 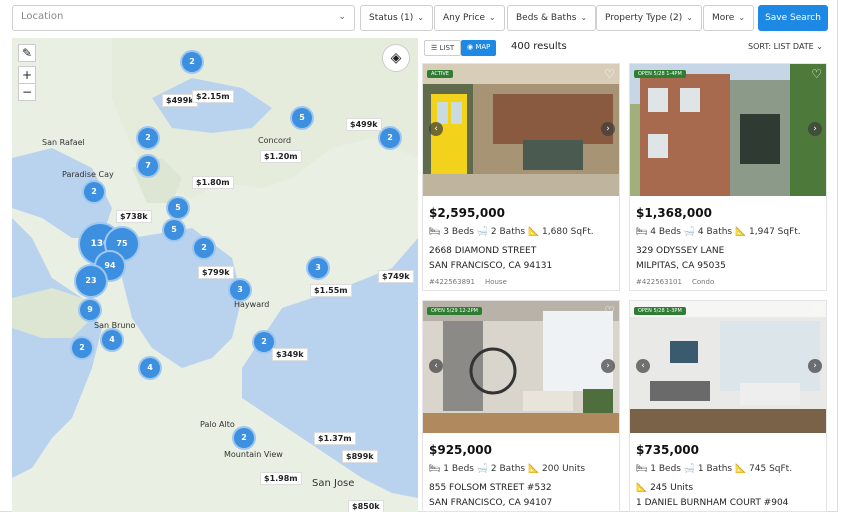 What do you see at coordinates (281, 156) in the screenshot?
I see `price-pin: $1.20m` at bounding box center [281, 156].